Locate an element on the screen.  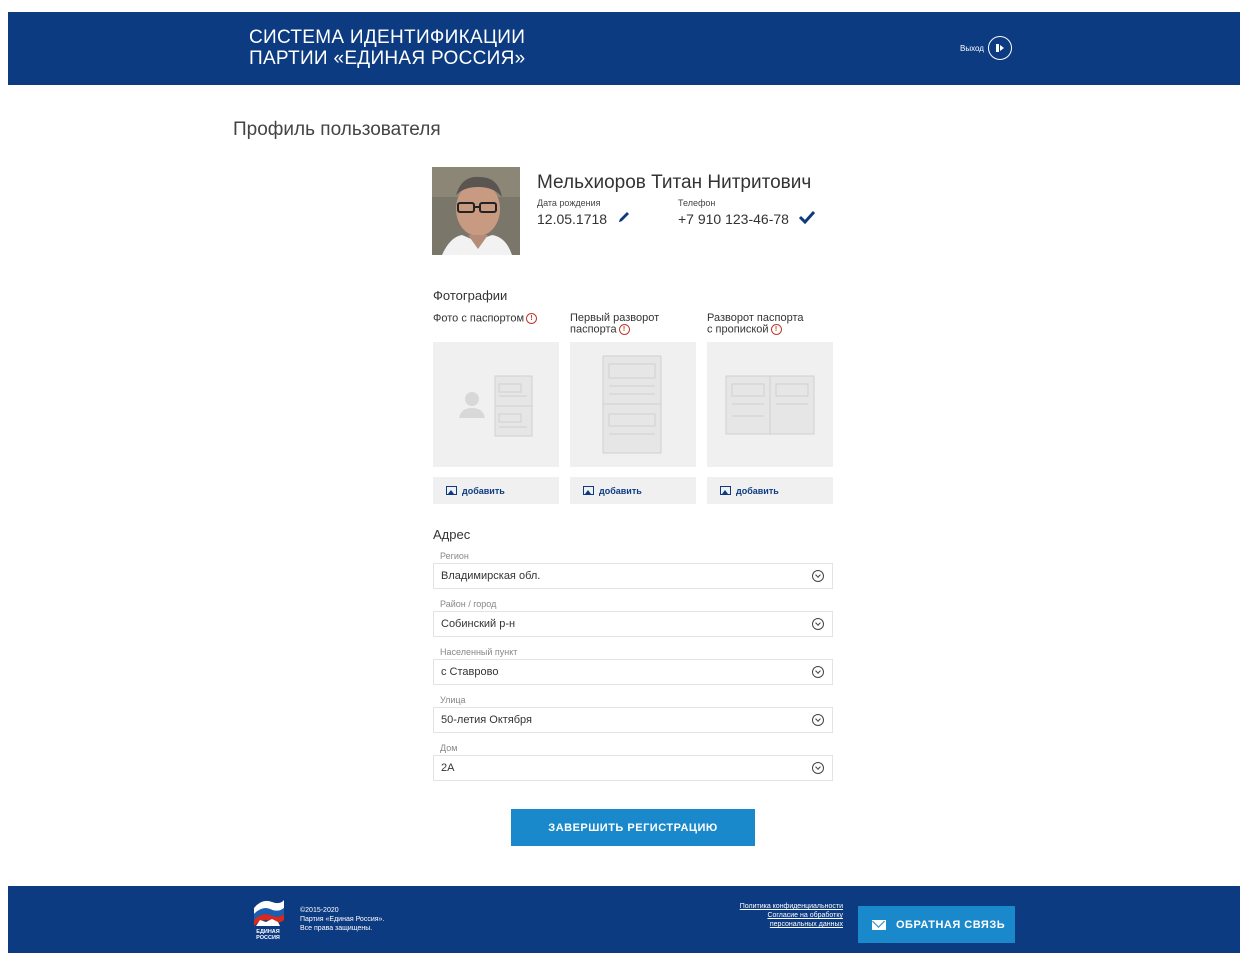
logout-icon is located at coordinates (999, 48).